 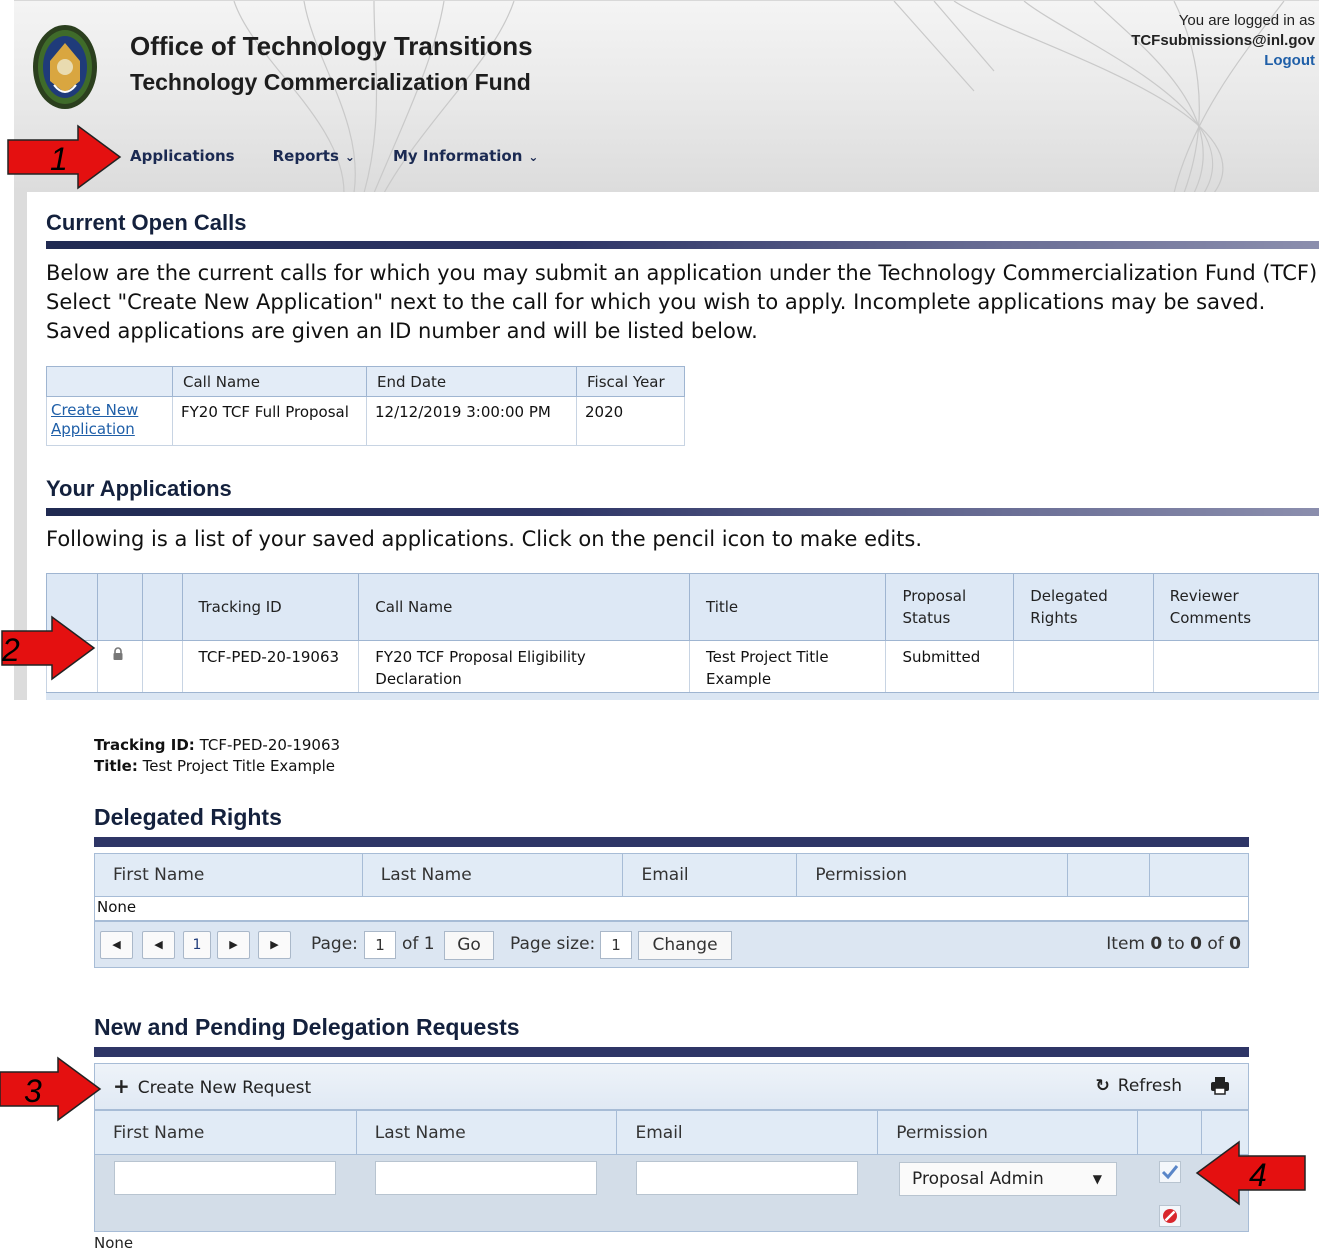 I want to click on page-size-input: 1, so click(x=616, y=945).